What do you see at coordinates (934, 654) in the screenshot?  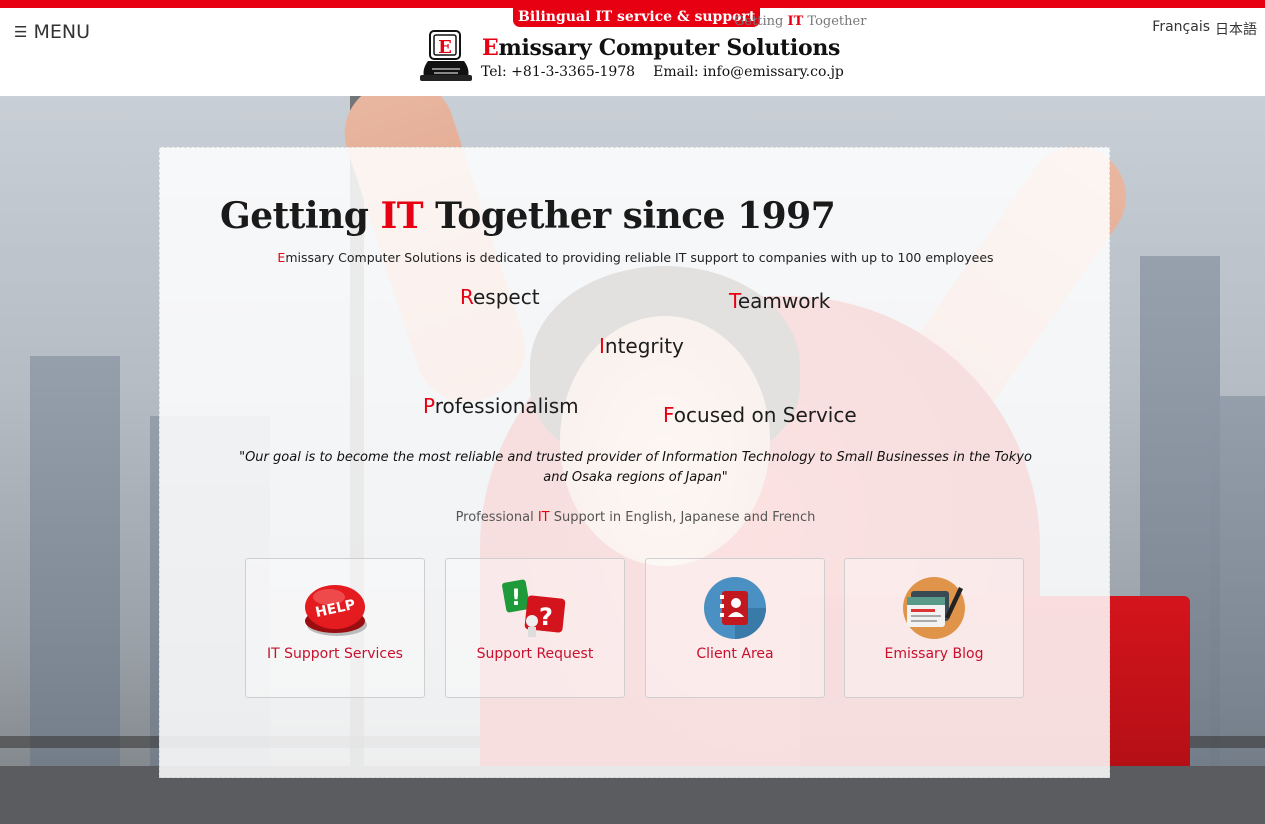 I see `tile-label: Emissary Blog` at bounding box center [934, 654].